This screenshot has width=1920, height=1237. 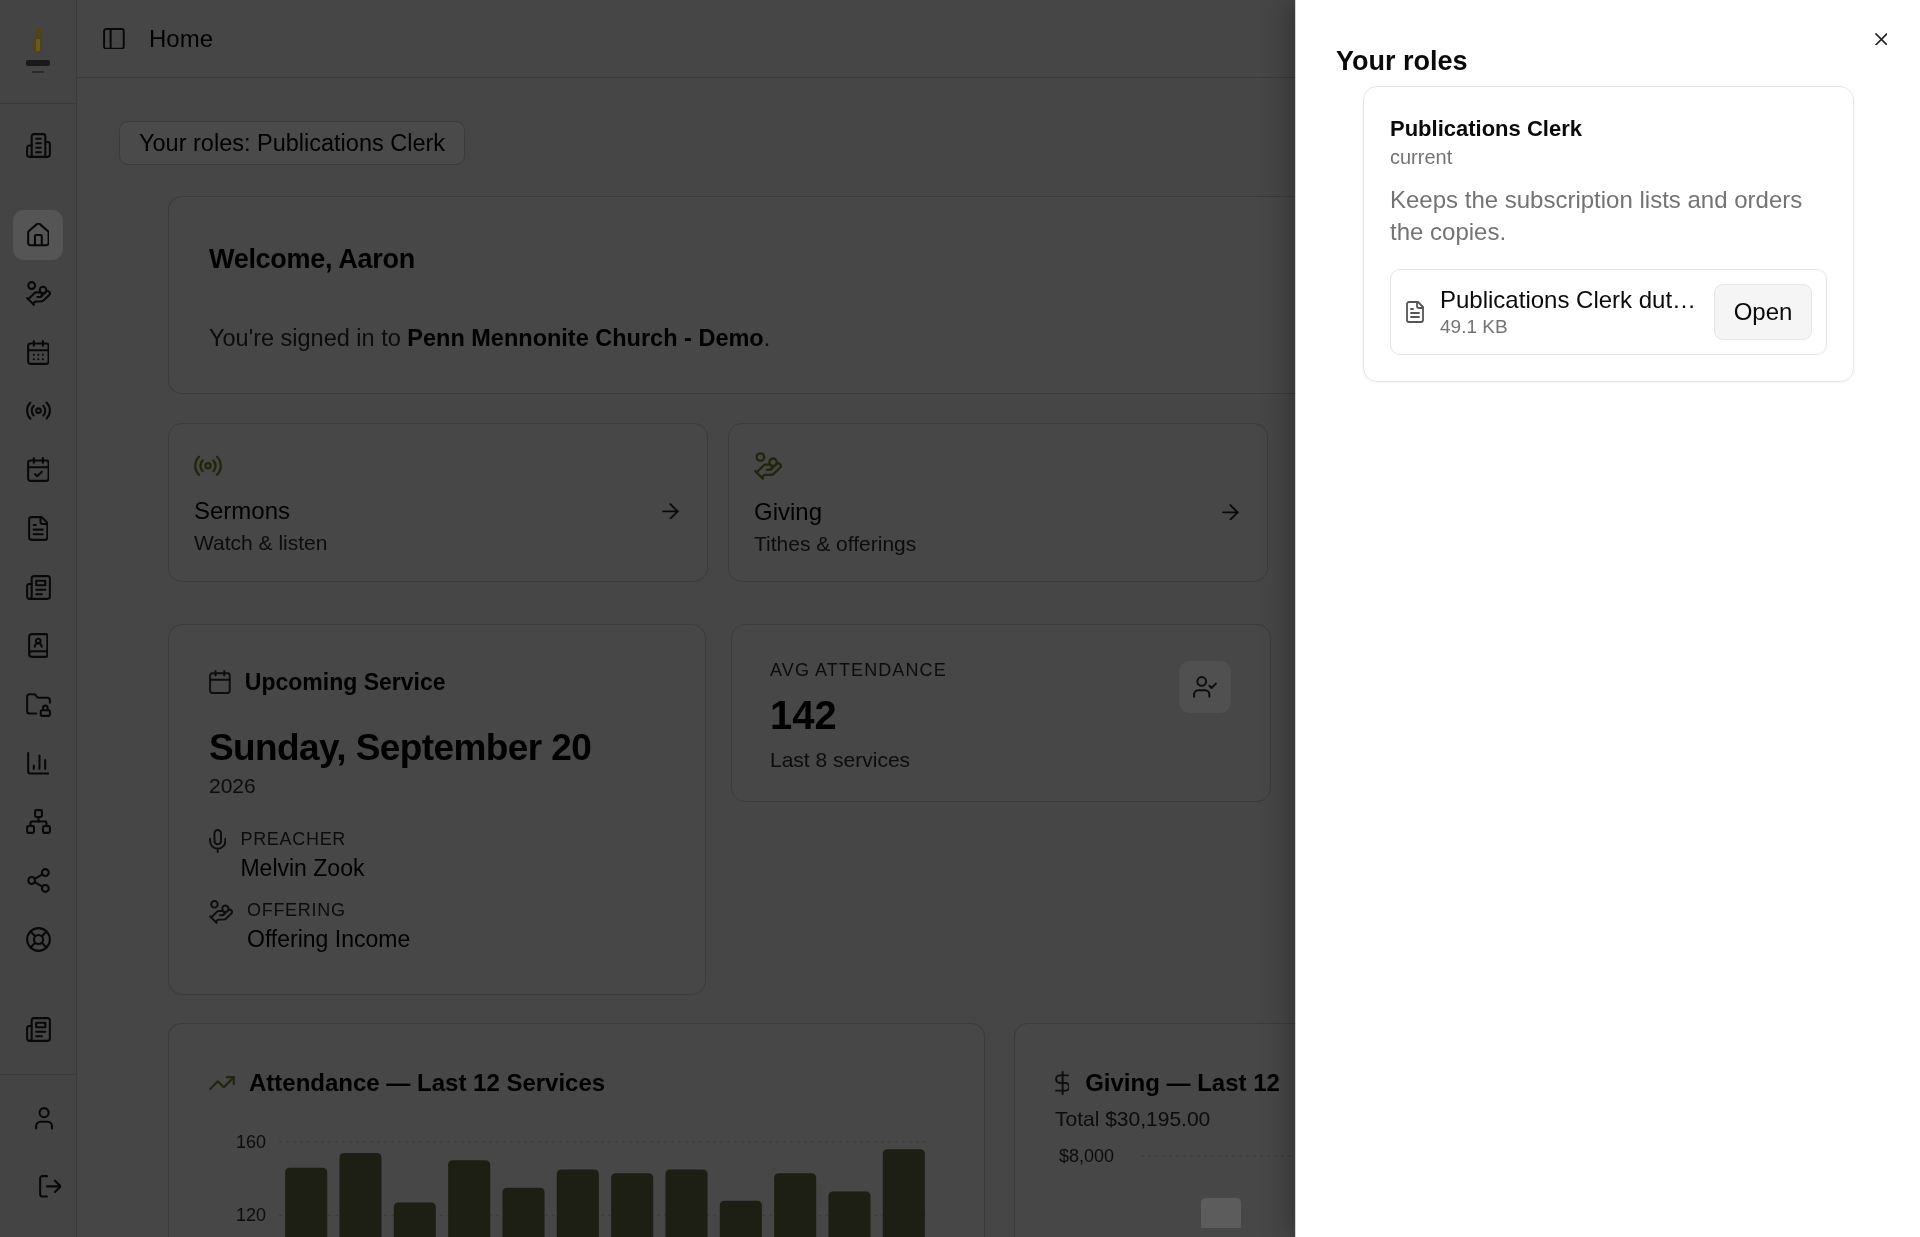 I want to click on chart-total: Total $30,195.00, so click(x=1133, y=1119).